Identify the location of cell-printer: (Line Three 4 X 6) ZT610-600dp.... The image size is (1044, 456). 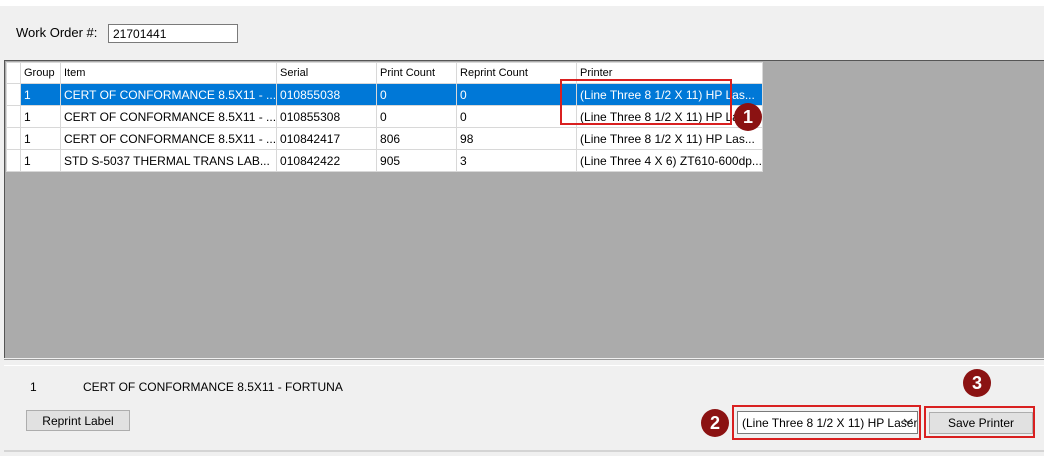
(669, 160).